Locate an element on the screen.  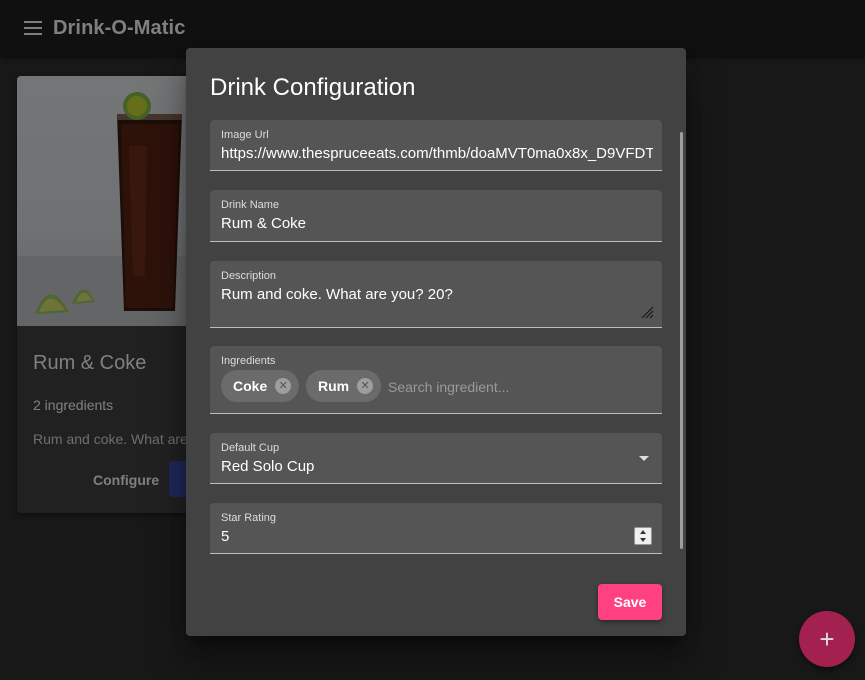
drink-name-value: Rum & Coke is located at coordinates (437, 223).